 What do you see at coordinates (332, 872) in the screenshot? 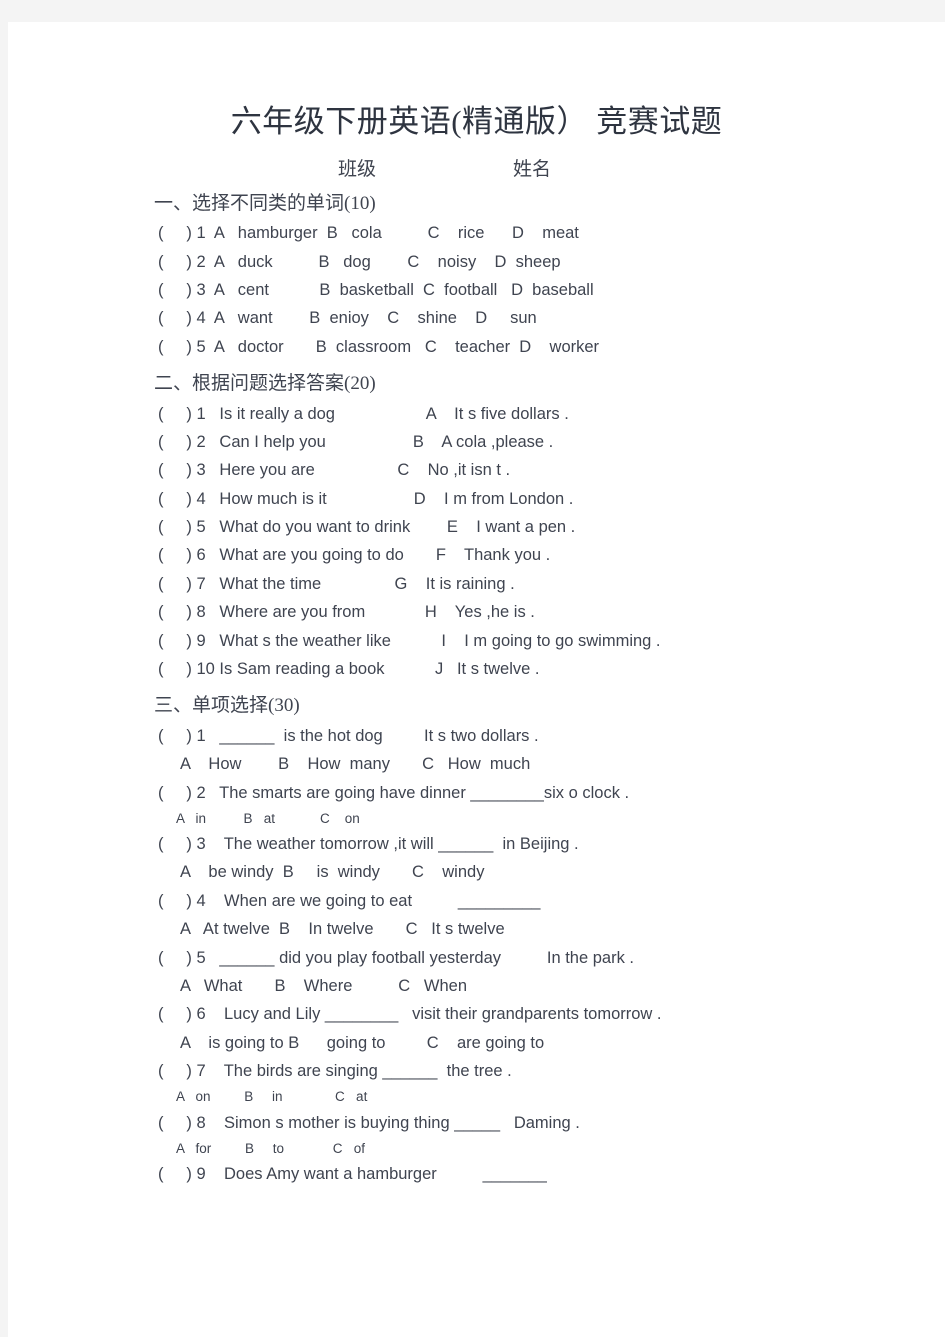
I see `question-options: A be windy B is windy C windy` at bounding box center [332, 872].